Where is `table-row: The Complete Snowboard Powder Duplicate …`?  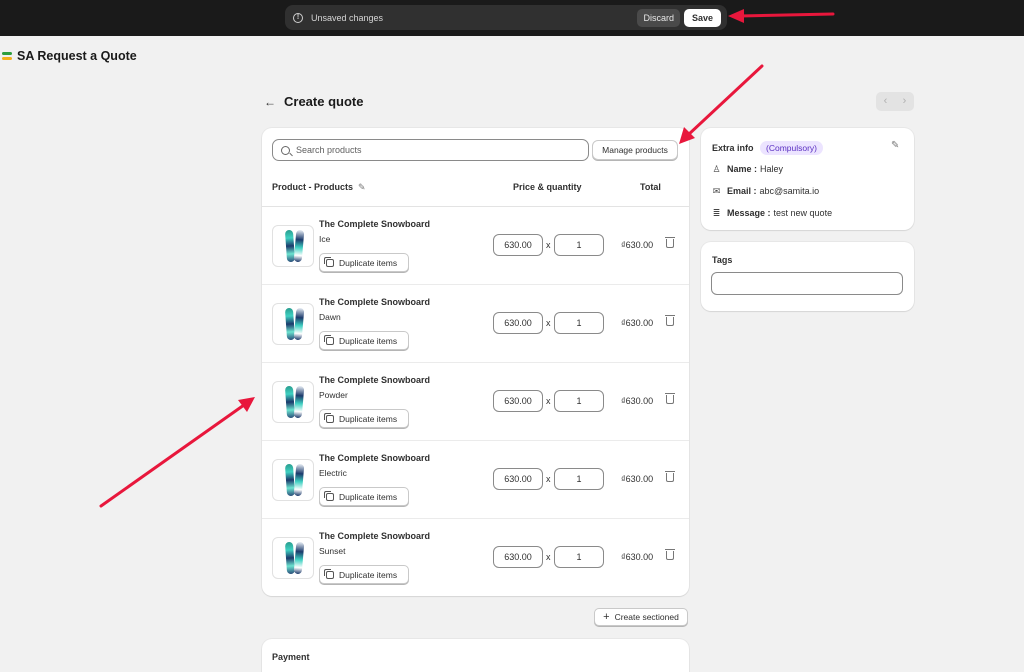
table-row: The Complete Snowboard Powder Duplicate … is located at coordinates (475, 402).